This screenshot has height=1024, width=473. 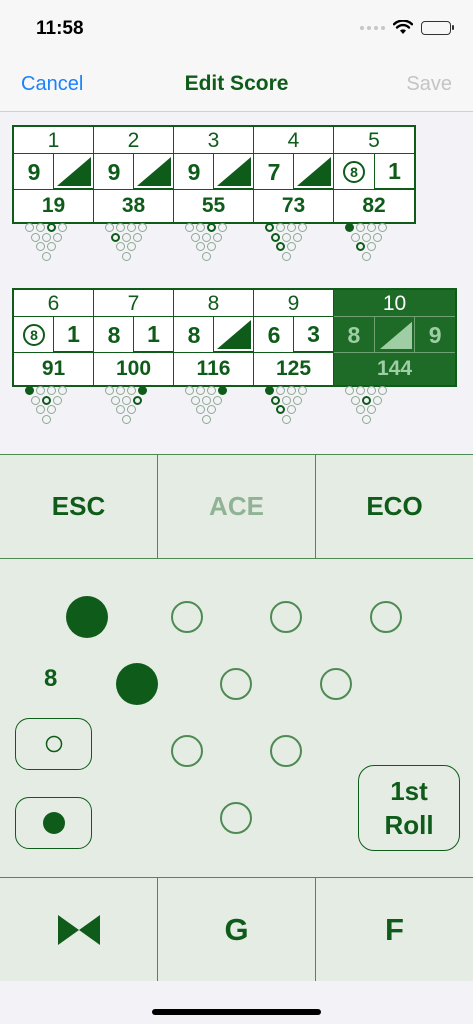 What do you see at coordinates (73, 334) in the screenshot?
I see `second-roll: 1` at bounding box center [73, 334].